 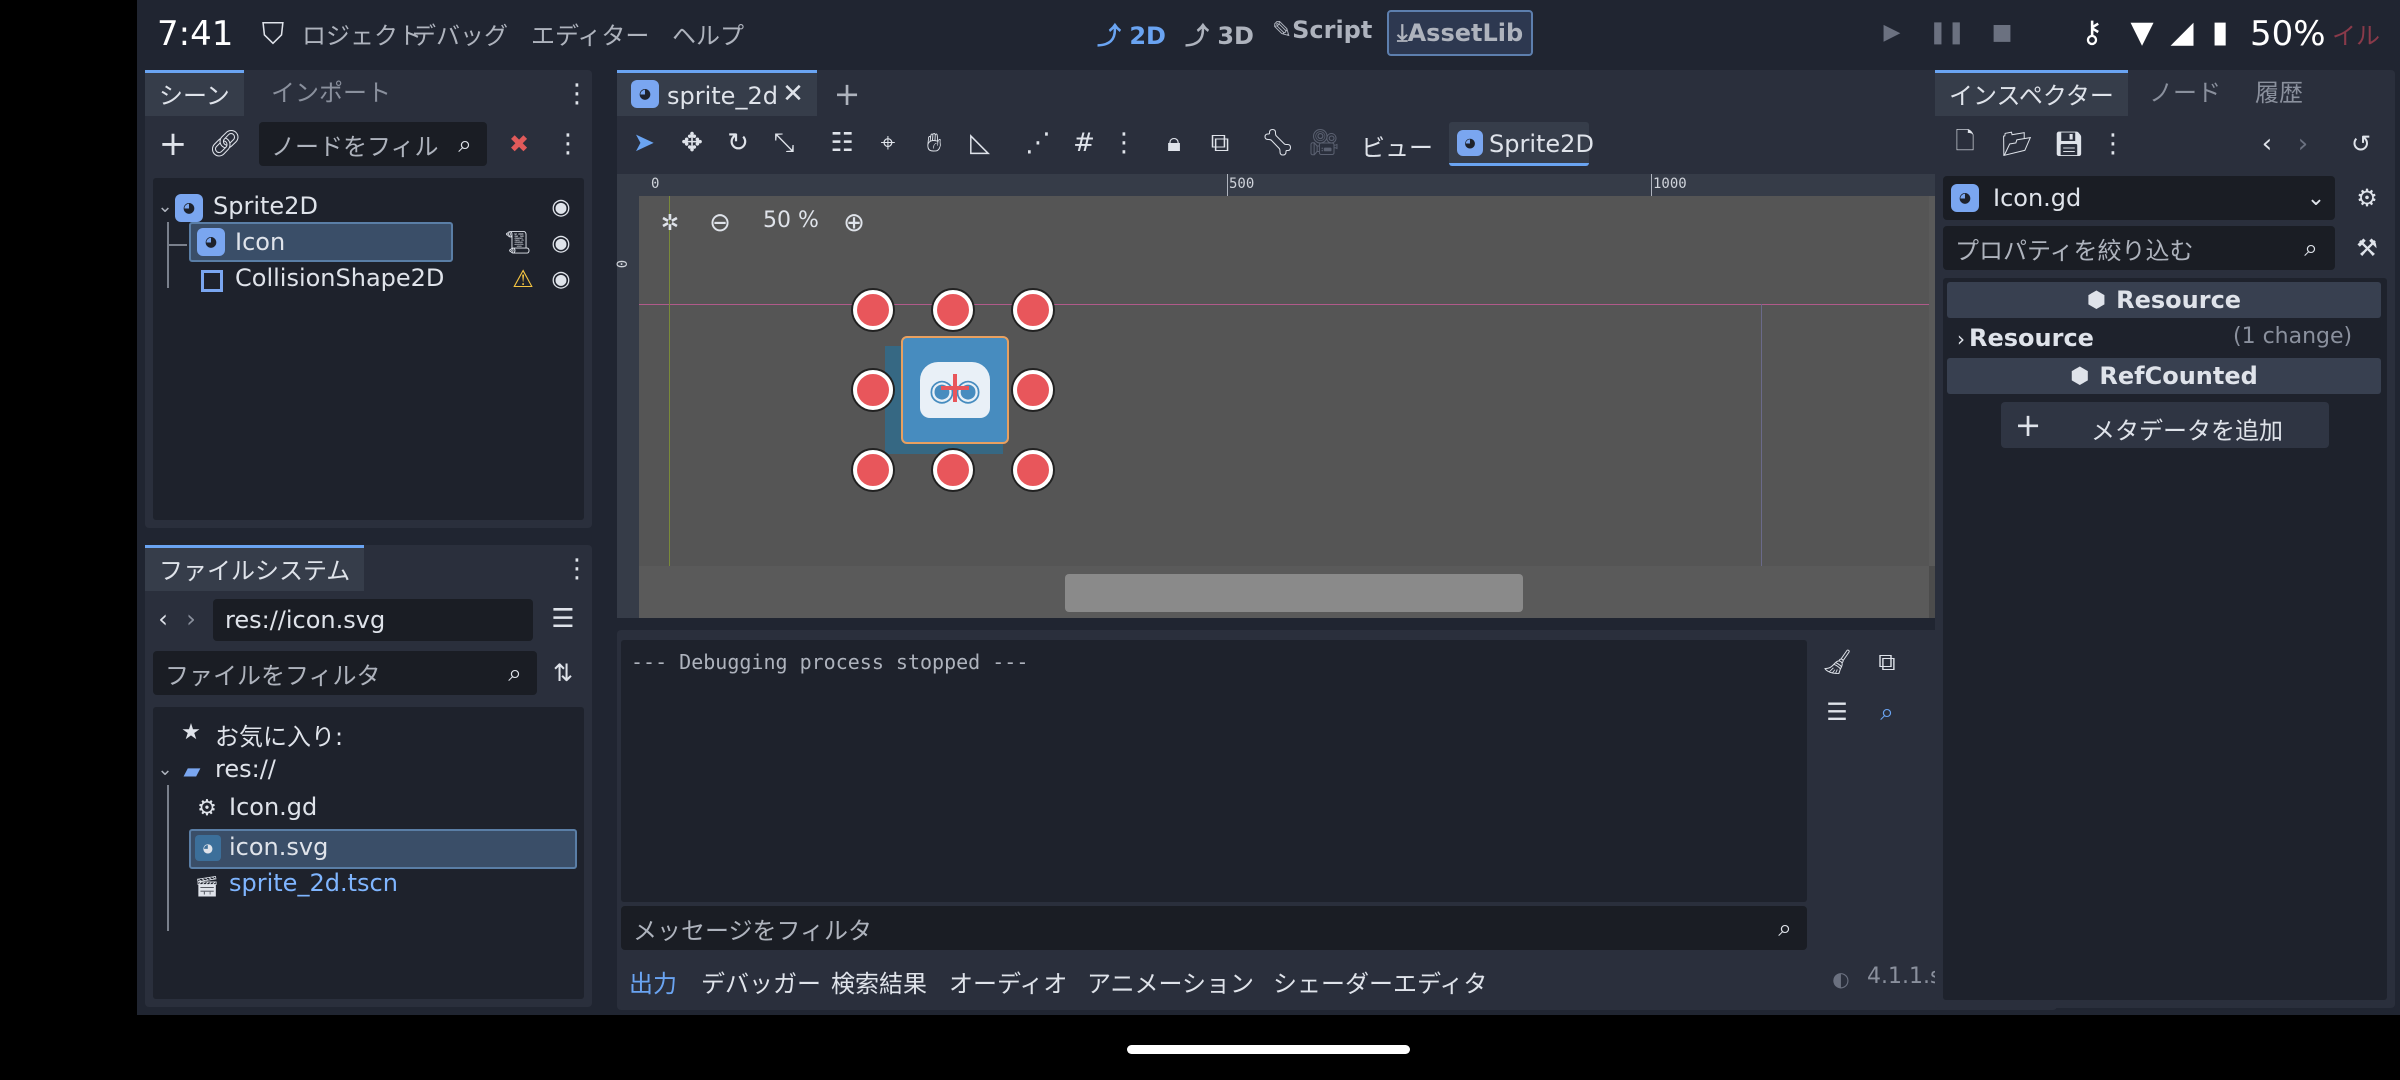 I want to click on tab-scene: シーン, so click(x=194, y=93).